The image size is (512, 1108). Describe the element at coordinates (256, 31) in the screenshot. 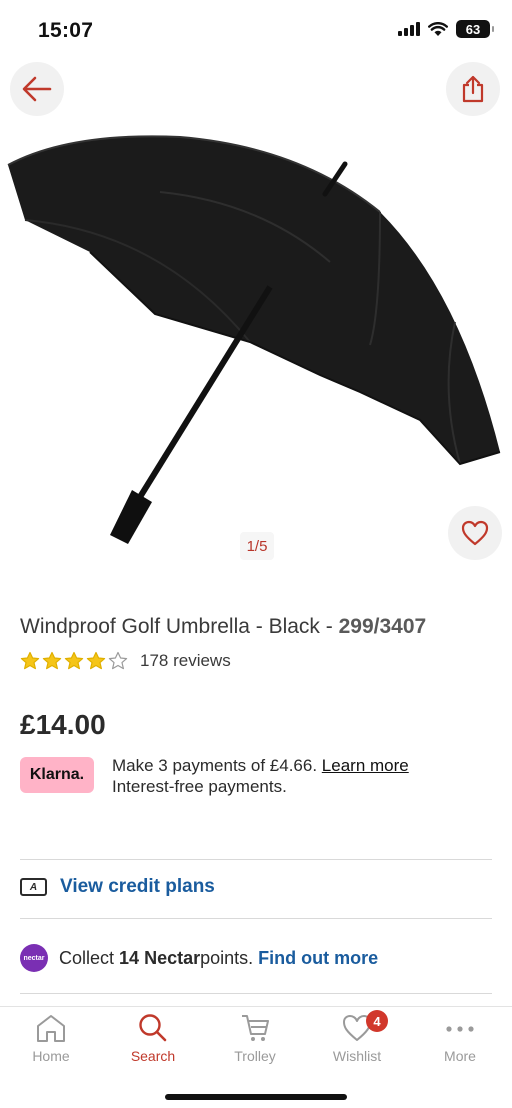

I see `status-bar: 15:07 63` at that location.